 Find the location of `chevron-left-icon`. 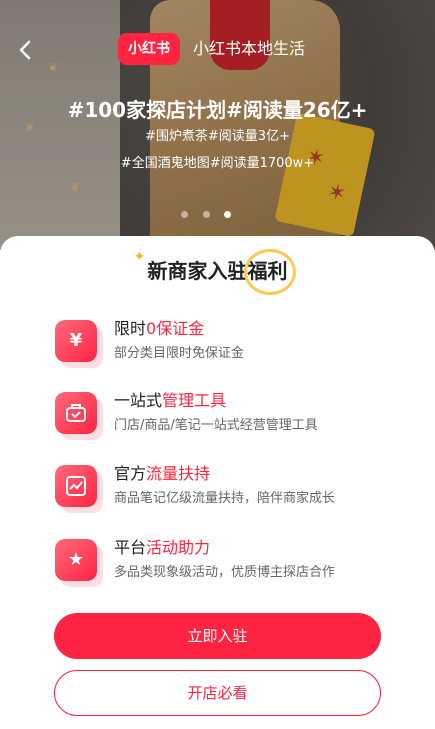

chevron-left-icon is located at coordinates (25, 50).